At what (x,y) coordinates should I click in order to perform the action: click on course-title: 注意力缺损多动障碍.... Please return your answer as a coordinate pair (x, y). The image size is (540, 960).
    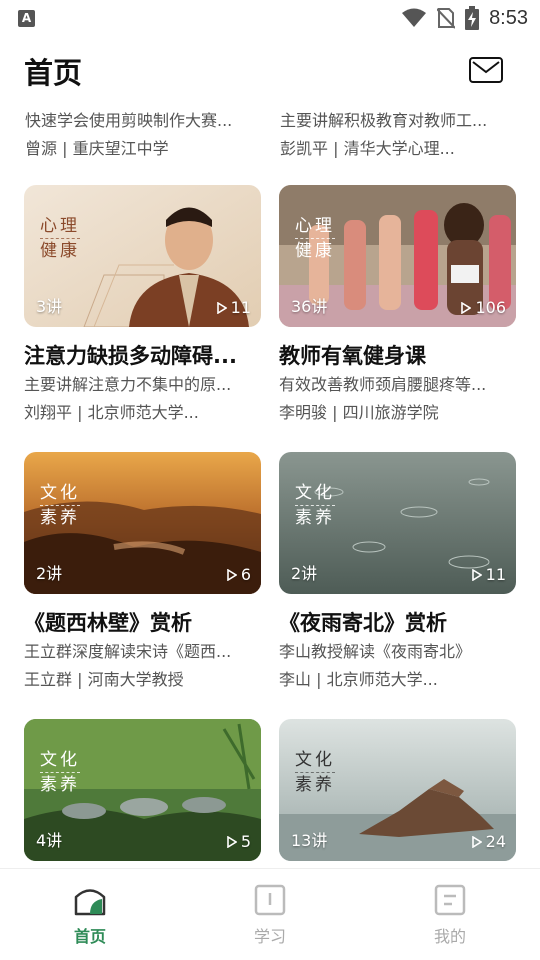
    Looking at the image, I should click on (142, 356).